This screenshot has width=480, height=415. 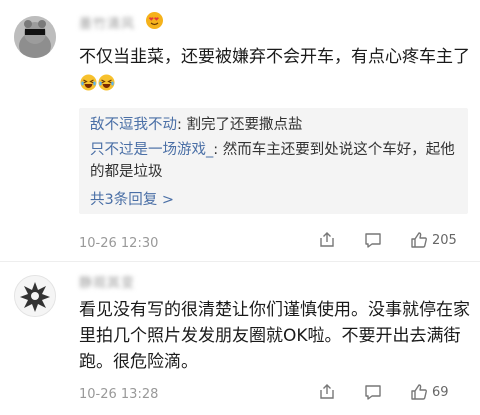 What do you see at coordinates (107, 281) in the screenshot?
I see `username: 静观其变` at bounding box center [107, 281].